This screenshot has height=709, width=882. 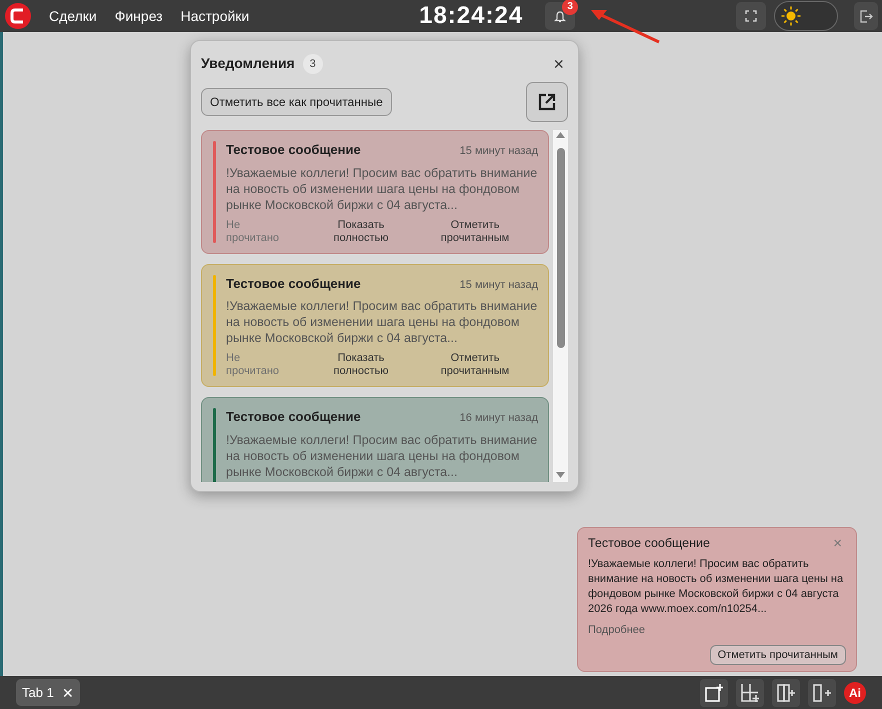 What do you see at coordinates (560, 475) in the screenshot?
I see `scroll-down-icon` at bounding box center [560, 475].